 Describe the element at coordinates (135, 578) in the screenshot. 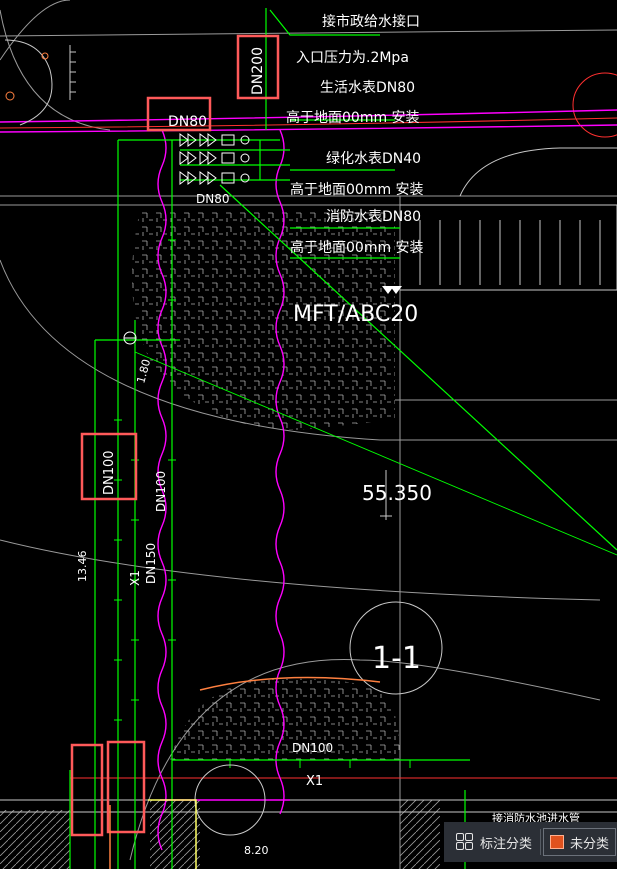

I see `pipe-label-x1-vertical: X1` at that location.